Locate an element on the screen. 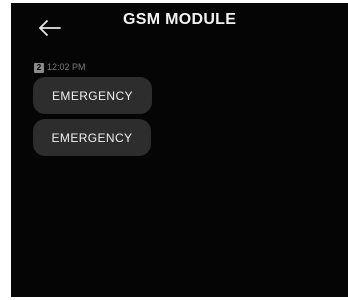 The image size is (348, 300). back-button is located at coordinates (50, 28).